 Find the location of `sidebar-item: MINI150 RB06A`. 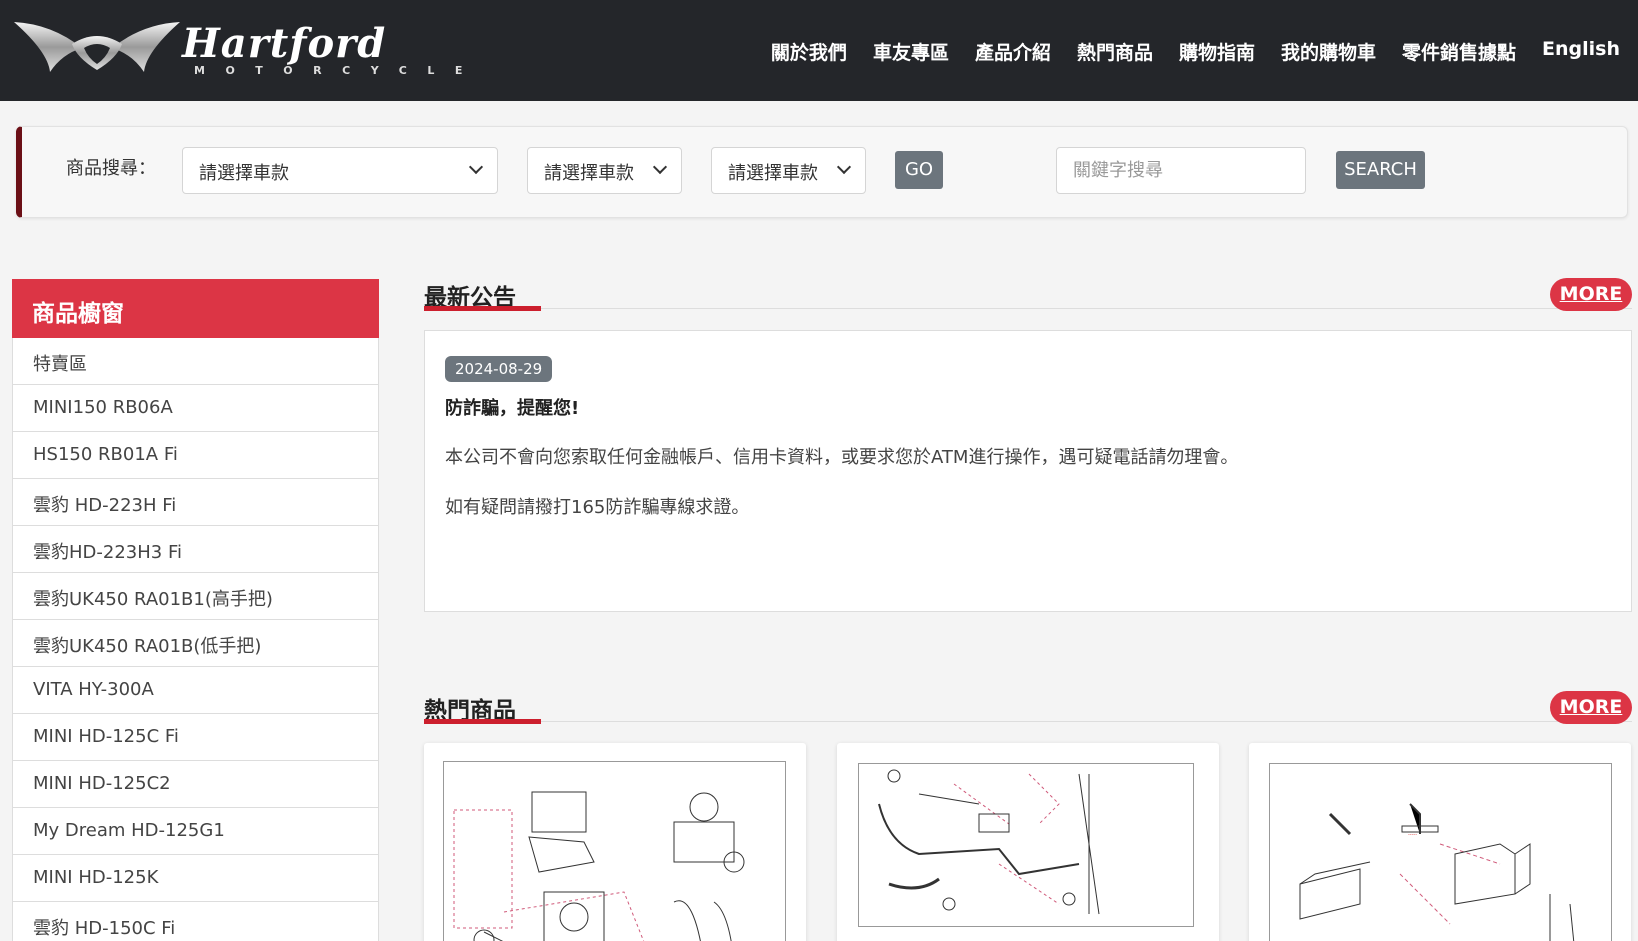

sidebar-item: MINI150 RB06A is located at coordinates (195, 408).